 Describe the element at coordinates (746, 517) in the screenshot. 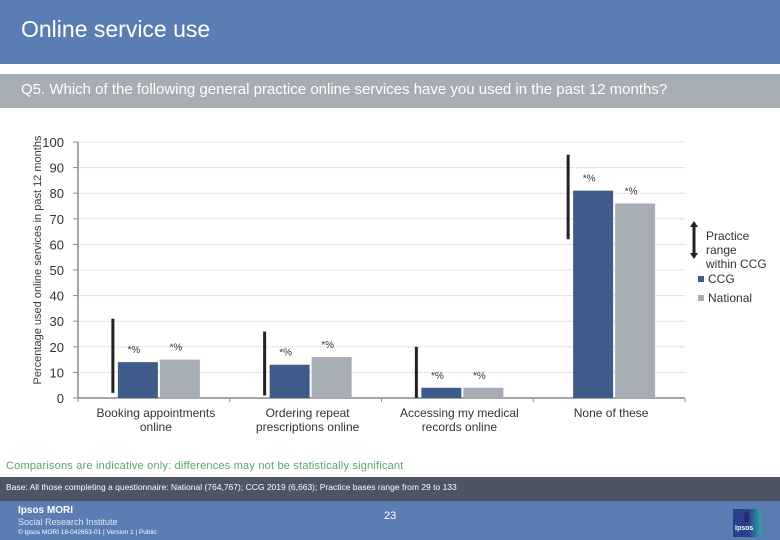

I see `logo-mark-icon` at that location.